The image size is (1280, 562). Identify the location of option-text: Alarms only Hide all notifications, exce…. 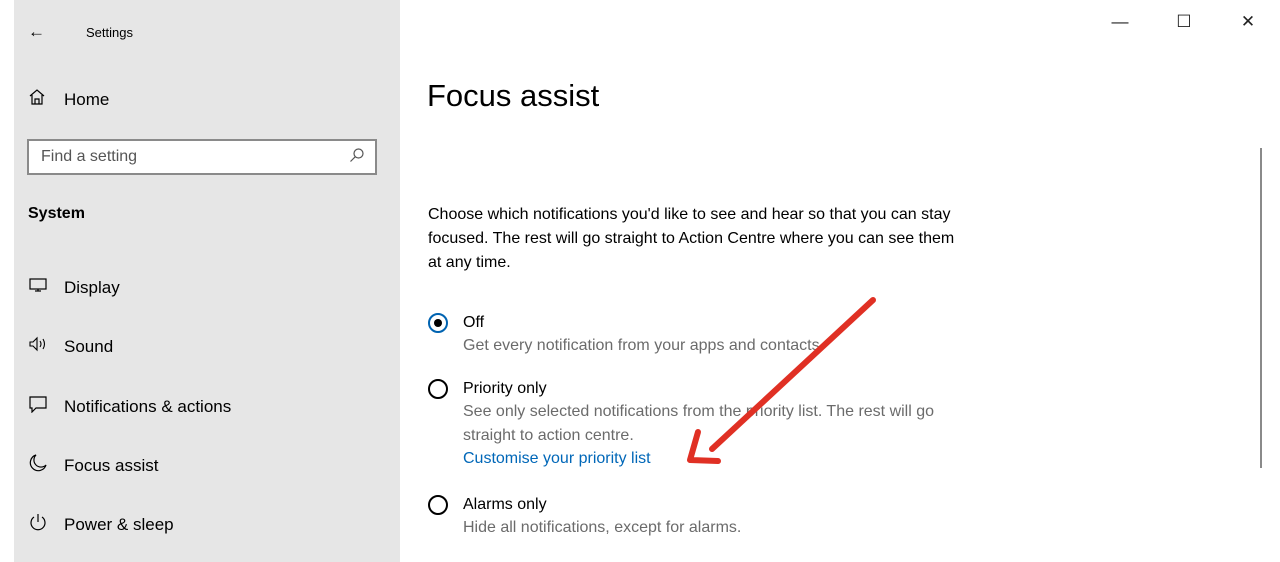
(713, 517).